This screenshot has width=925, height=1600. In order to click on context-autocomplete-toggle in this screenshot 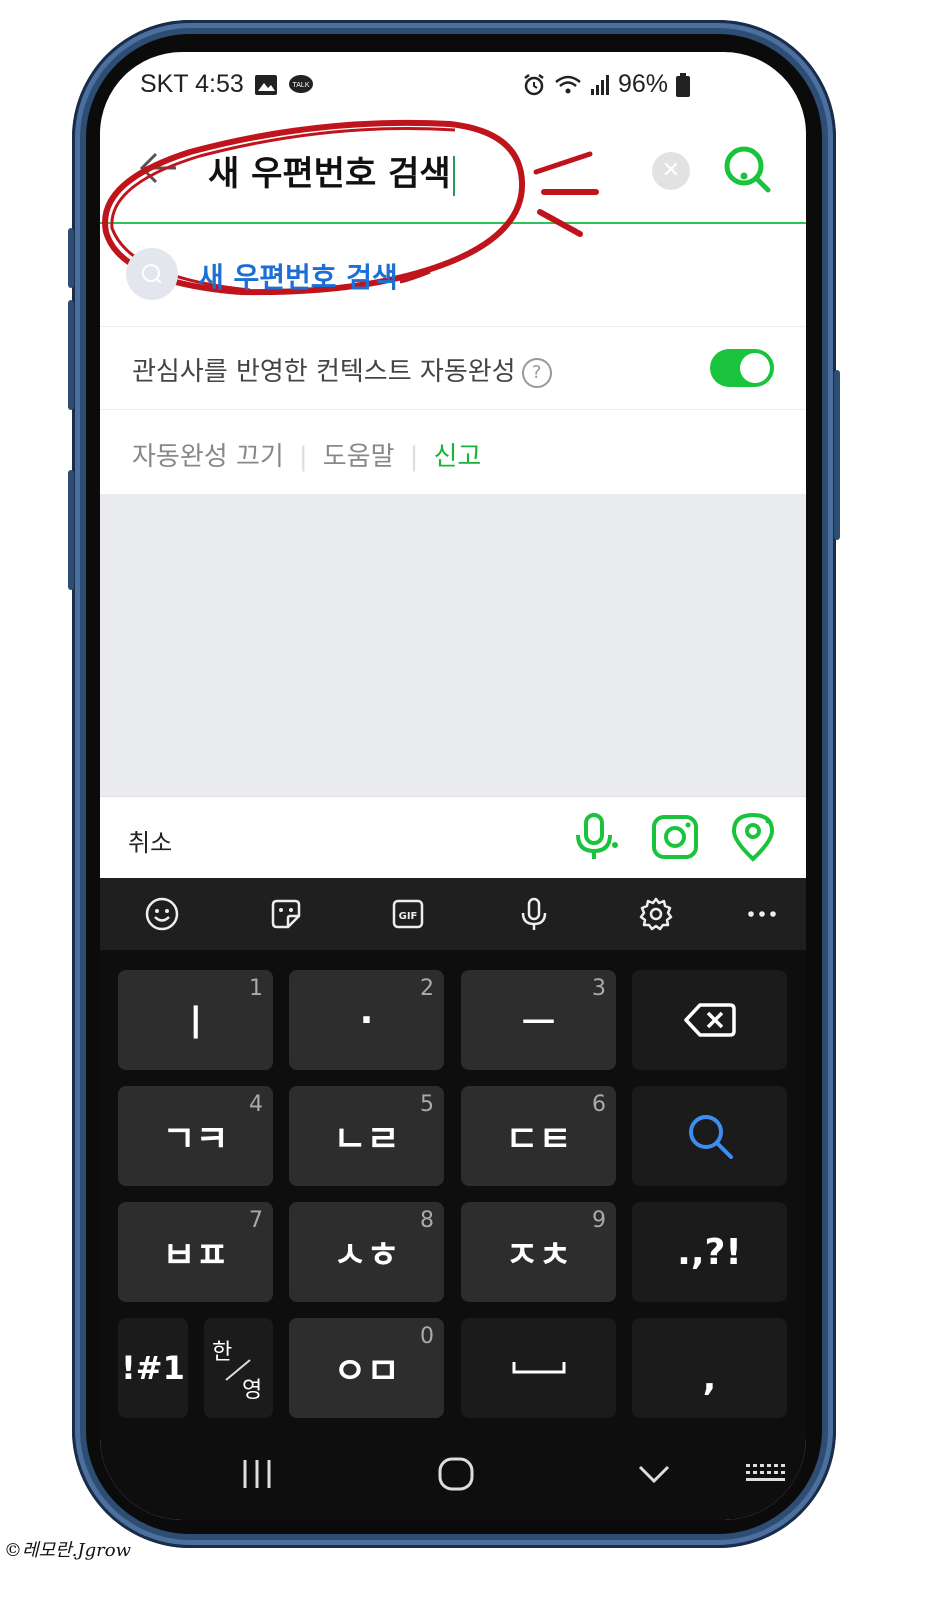, I will do `click(742, 368)`.